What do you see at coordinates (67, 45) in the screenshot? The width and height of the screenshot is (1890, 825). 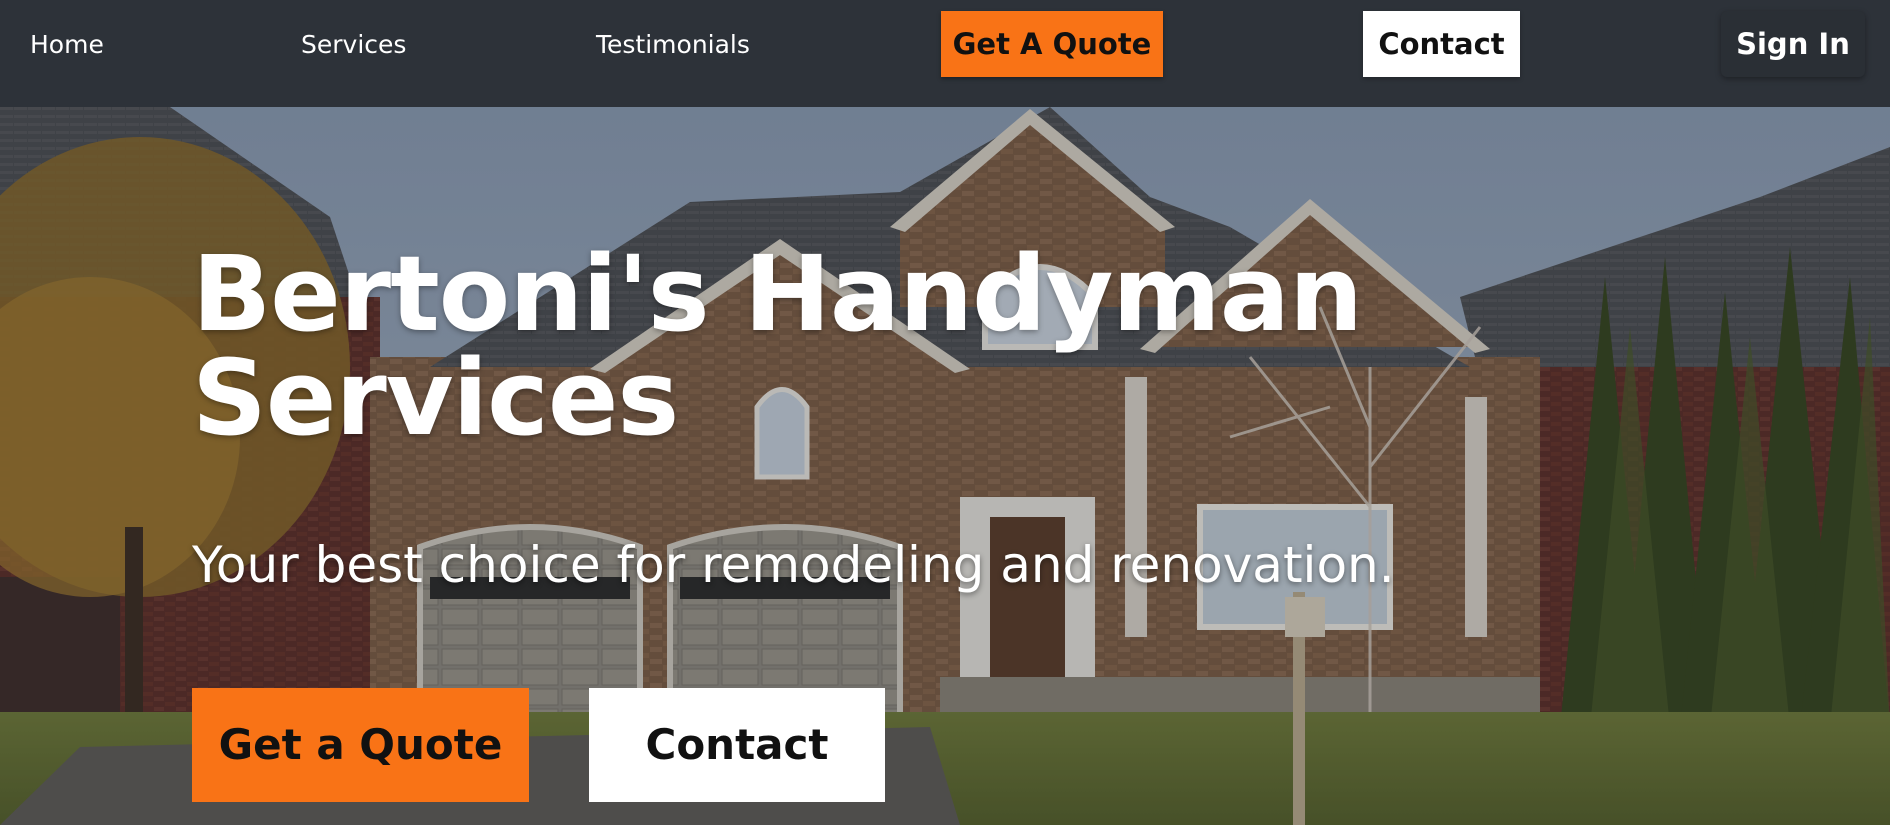 I see `nav-home-link: Home` at bounding box center [67, 45].